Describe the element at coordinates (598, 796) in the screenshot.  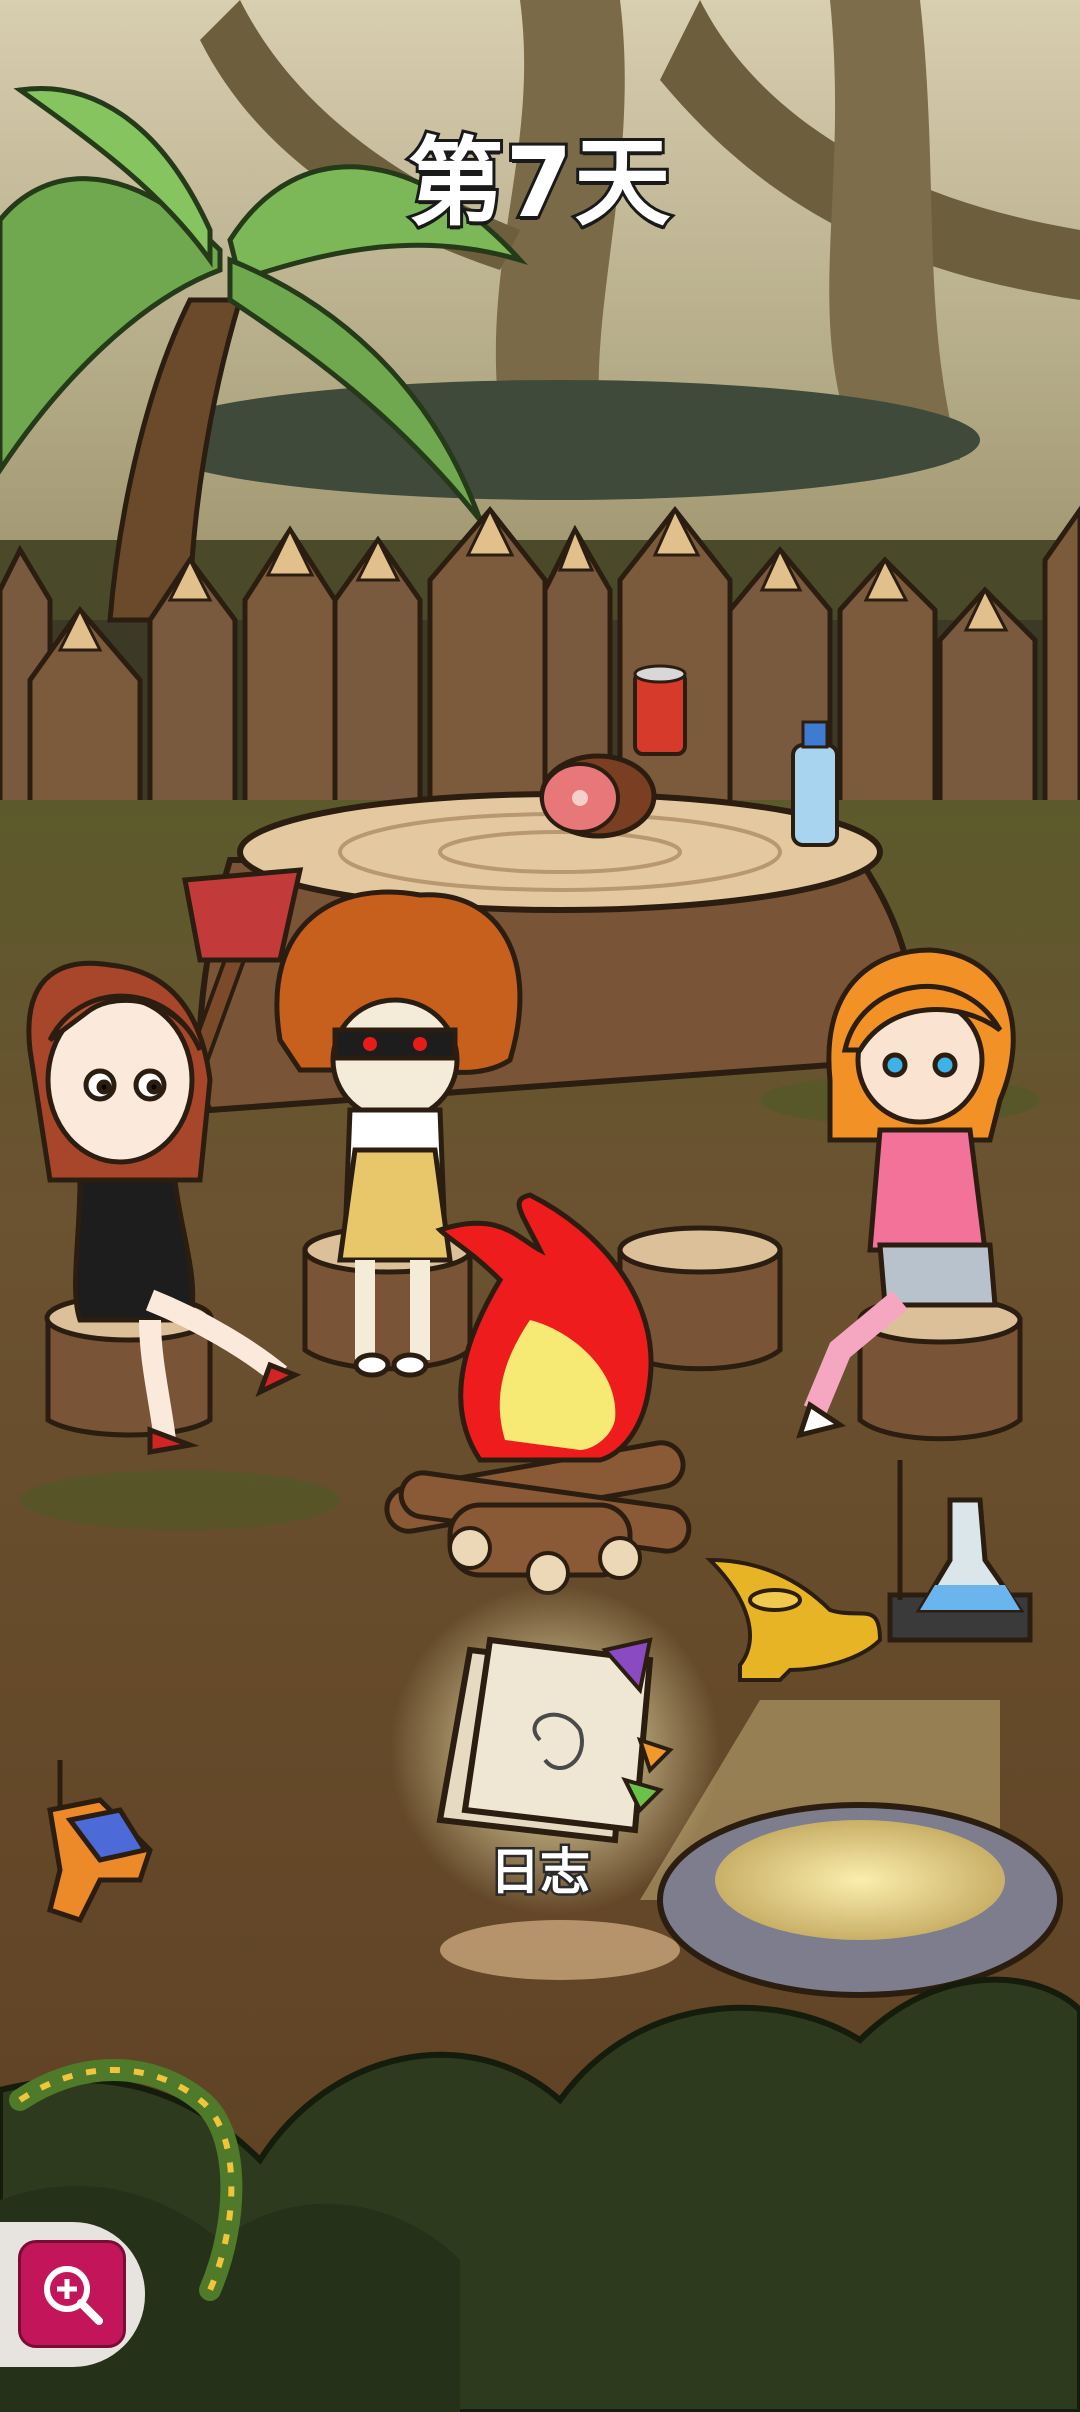
I see `ham-meat` at that location.